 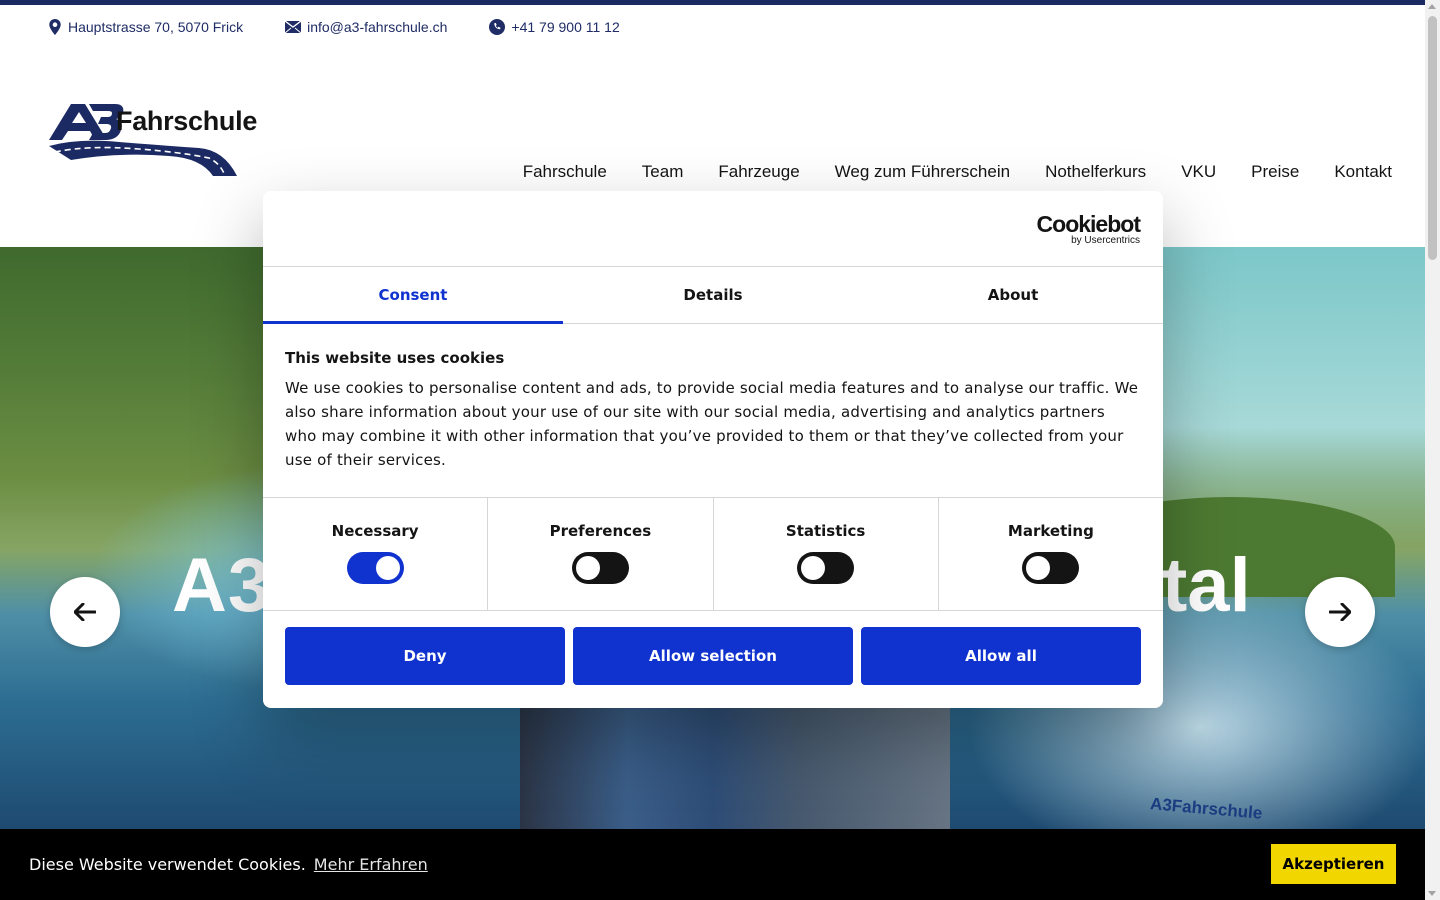 I want to click on address-item: Hauptstrasse 70, 5070 Frick, so click(x=145, y=27).